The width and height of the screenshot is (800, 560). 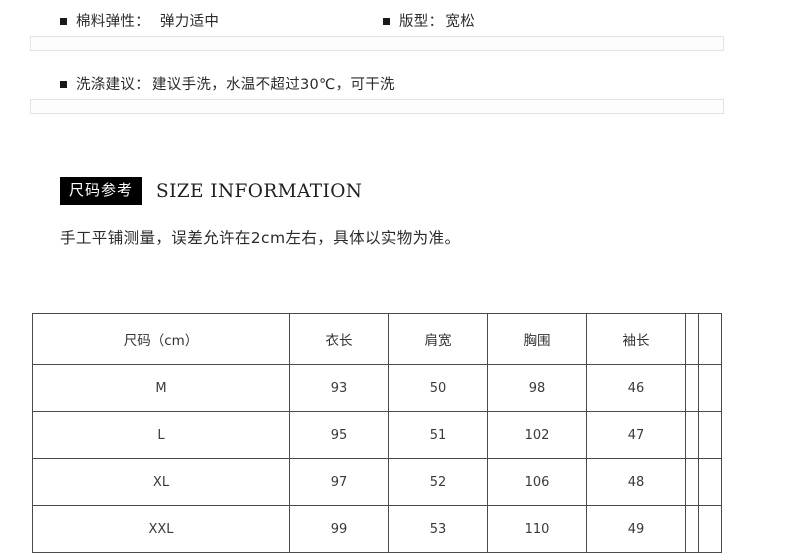 I want to click on spec-label-elasticity: 棉料弹性：, so click(x=113, y=21).